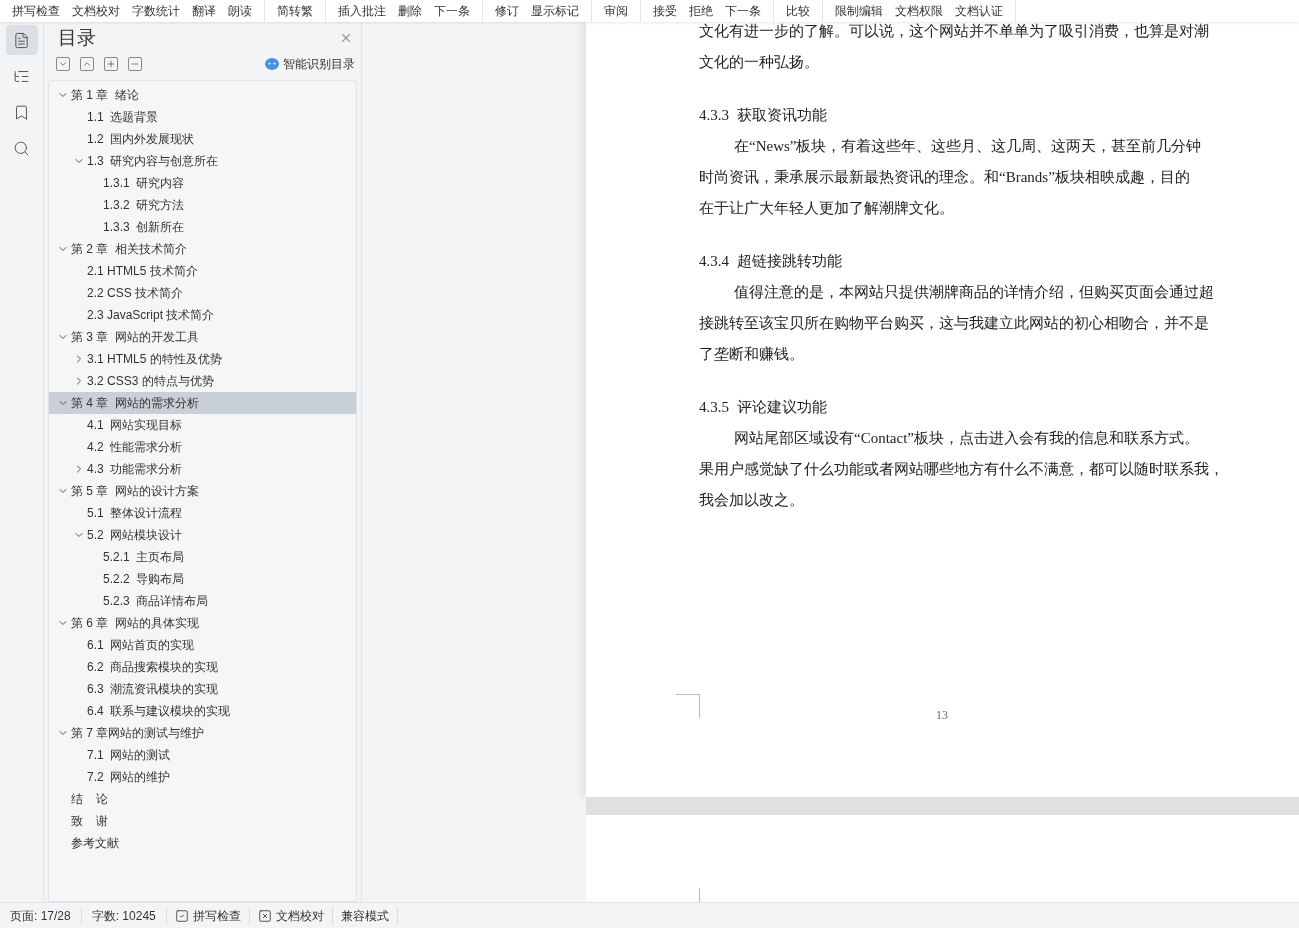 The height and width of the screenshot is (928, 1299). I want to click on expand-all-icon, so click(87, 64).